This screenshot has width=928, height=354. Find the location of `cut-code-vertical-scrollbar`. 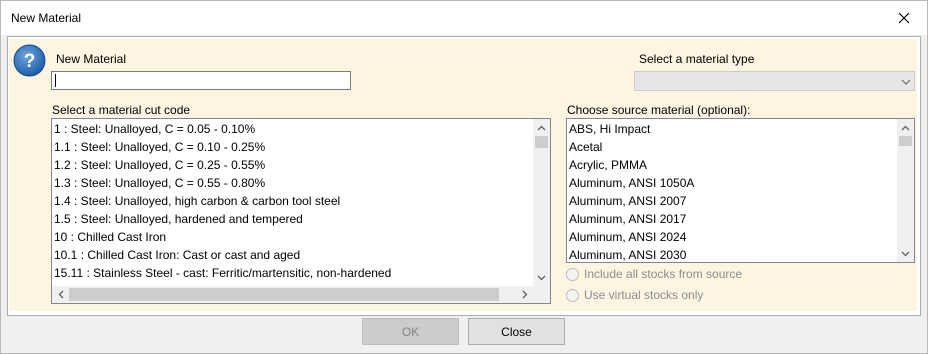

cut-code-vertical-scrollbar is located at coordinates (541, 202).